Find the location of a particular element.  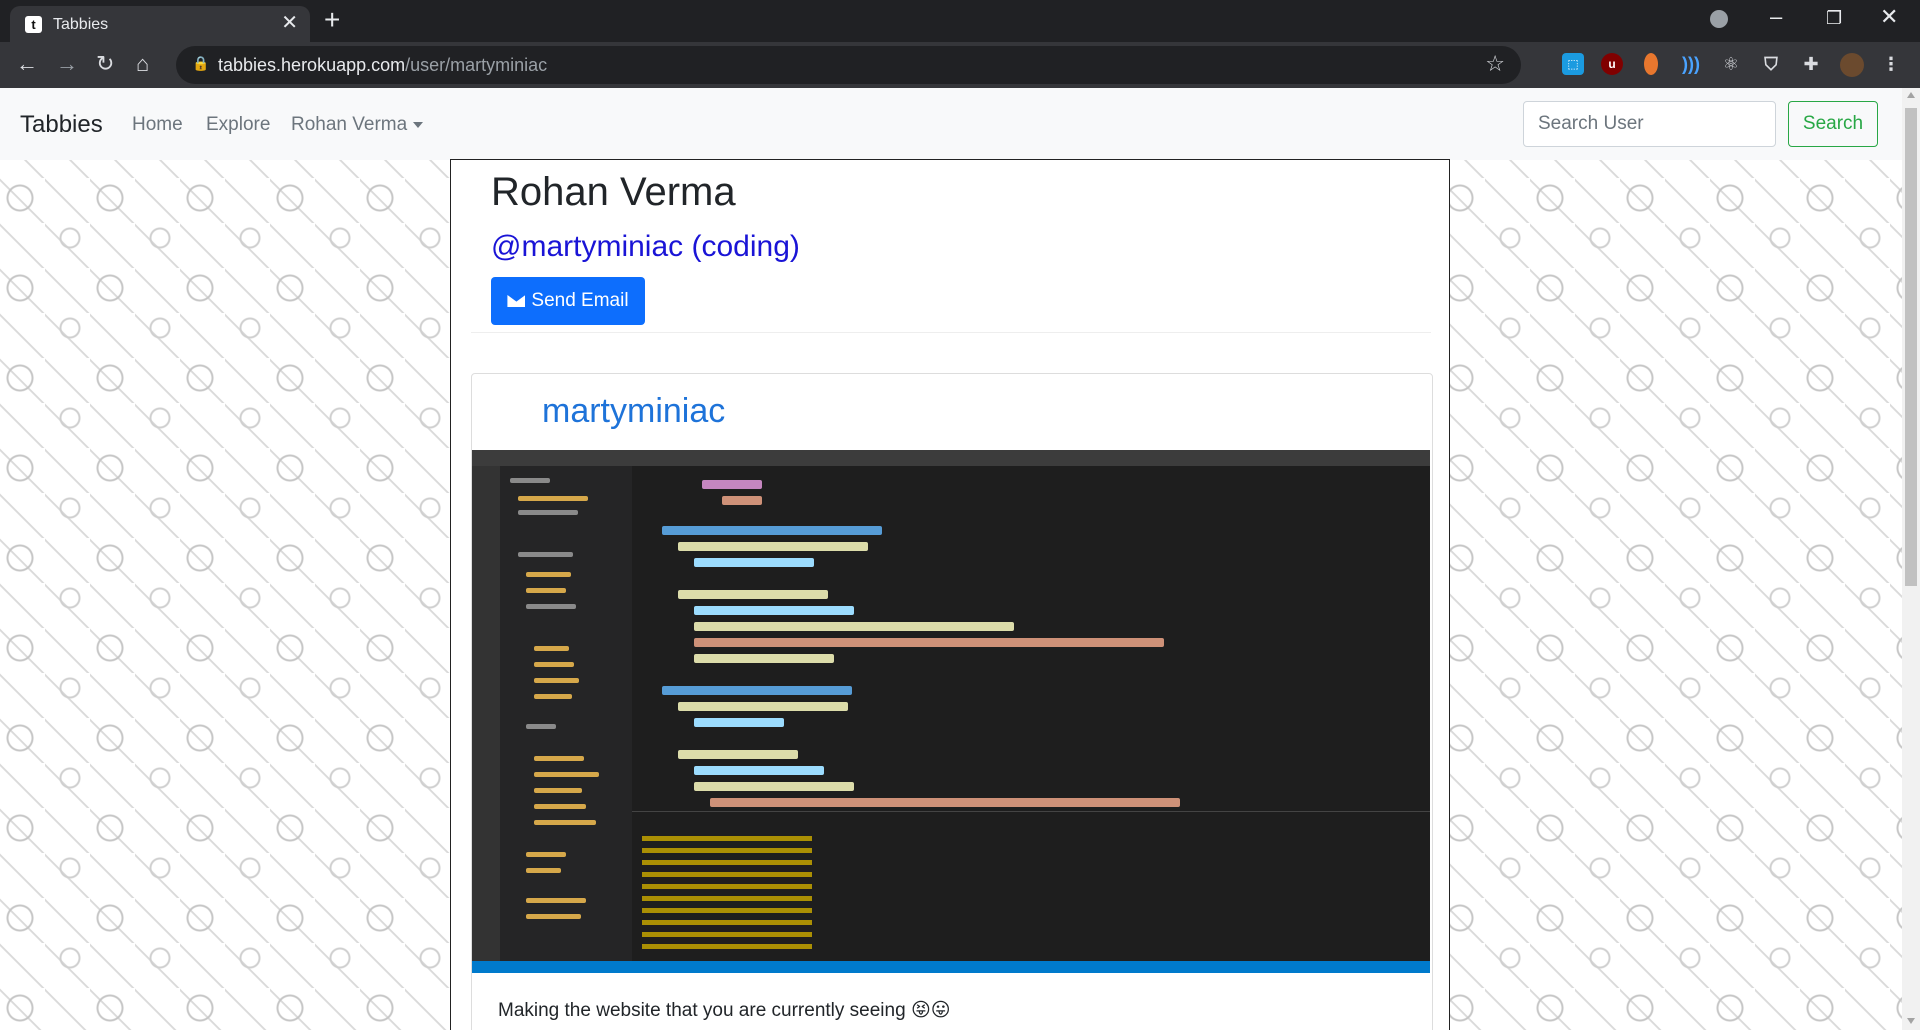

wave-icon: ))) is located at coordinates (1691, 64).